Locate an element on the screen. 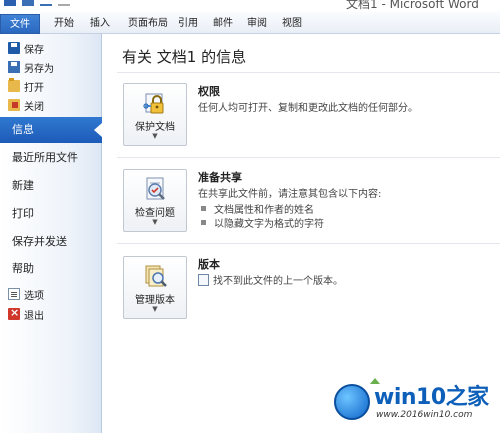 This screenshot has width=500, height=433. ribbon-tab-row: 文件 开始 插入 页面布局 引用 邮件 审阅 视图 is located at coordinates (250, 23).